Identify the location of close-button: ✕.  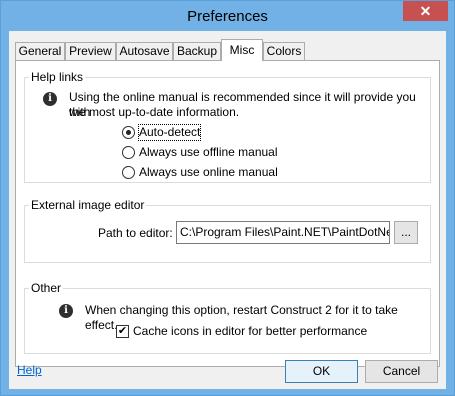
(425, 11).